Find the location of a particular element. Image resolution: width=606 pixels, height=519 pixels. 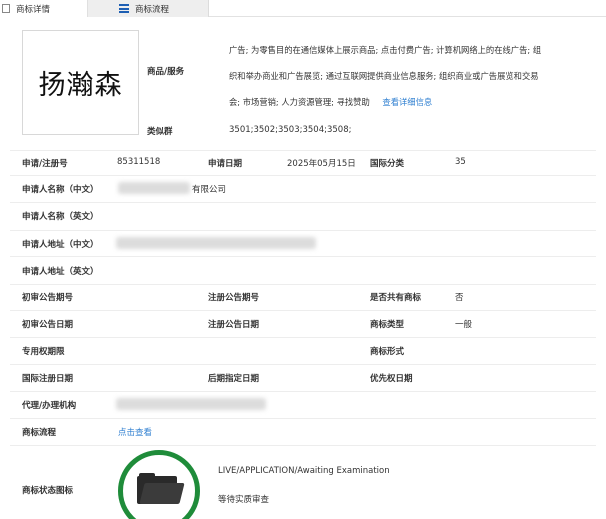

tab-trademark-details: 商标详情 is located at coordinates (44, 8).